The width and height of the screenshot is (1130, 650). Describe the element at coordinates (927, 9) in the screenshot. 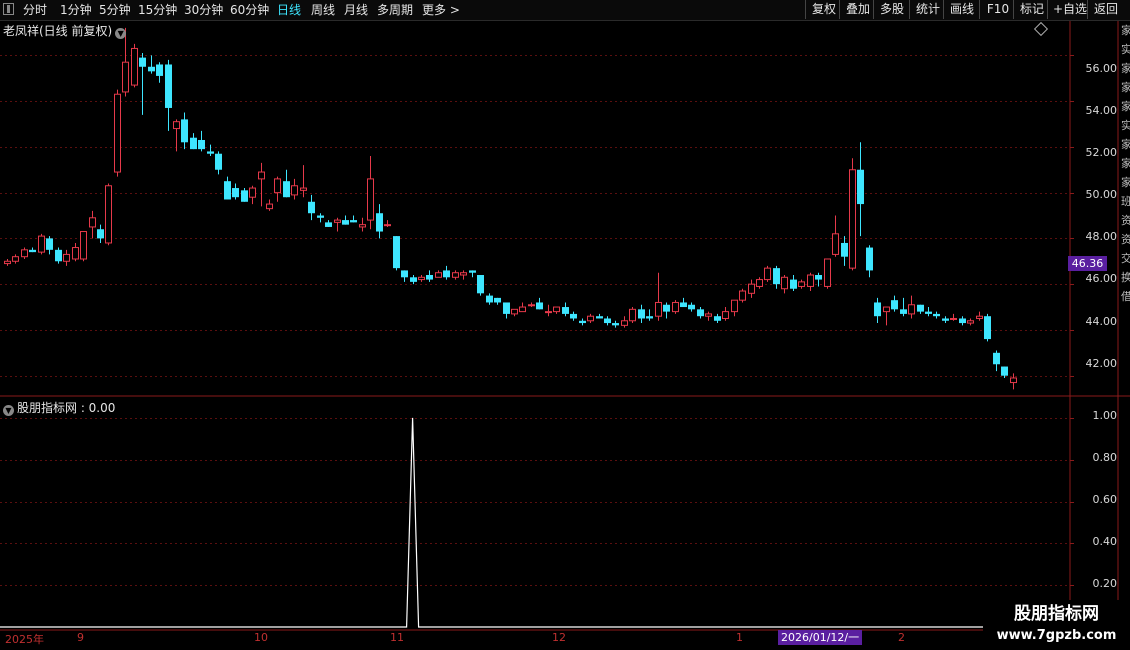

I see `statistics-button: 统计` at that location.